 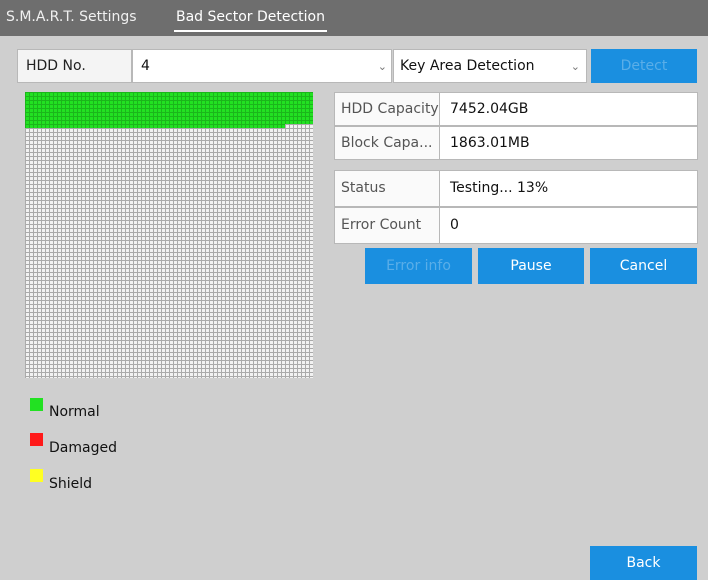 I want to click on hdd-capacity-label: HDD Capacity, so click(x=390, y=109).